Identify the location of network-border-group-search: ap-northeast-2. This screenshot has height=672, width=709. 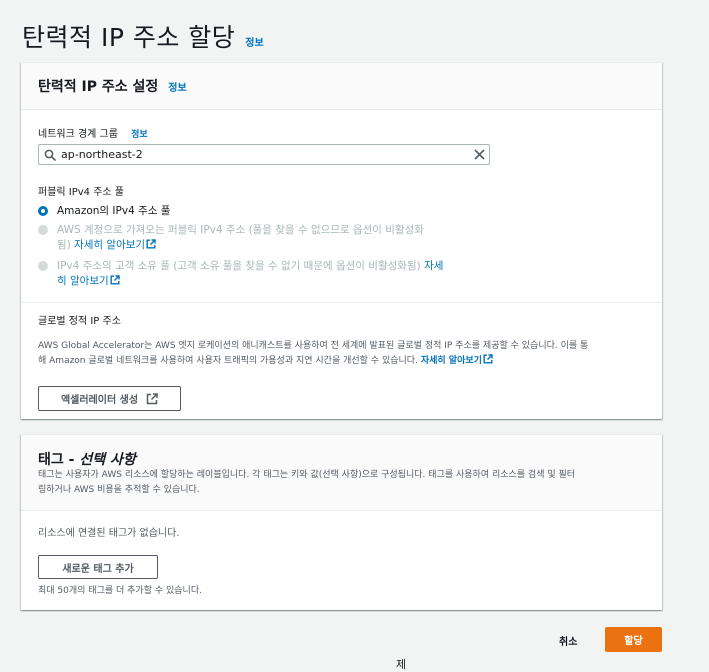
(264, 154).